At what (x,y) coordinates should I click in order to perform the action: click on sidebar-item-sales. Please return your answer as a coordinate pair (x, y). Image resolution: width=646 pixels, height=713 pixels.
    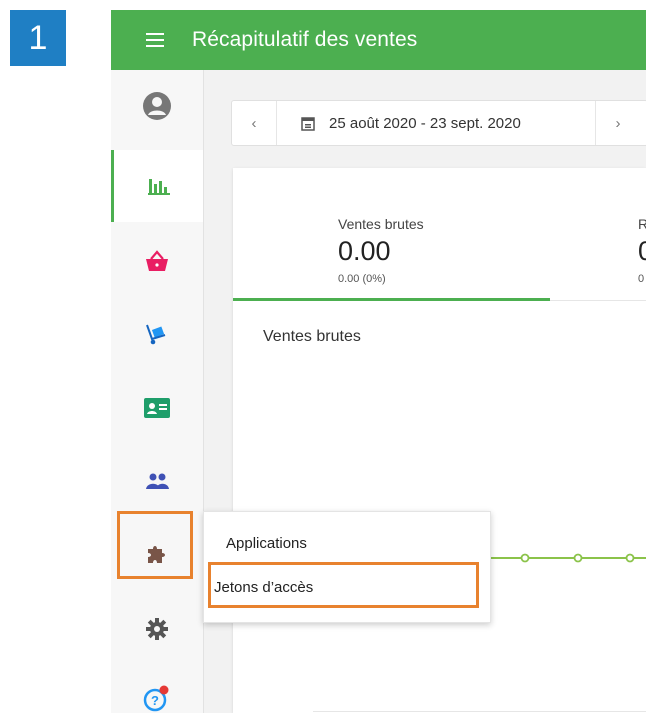
    Looking at the image, I should click on (157, 261).